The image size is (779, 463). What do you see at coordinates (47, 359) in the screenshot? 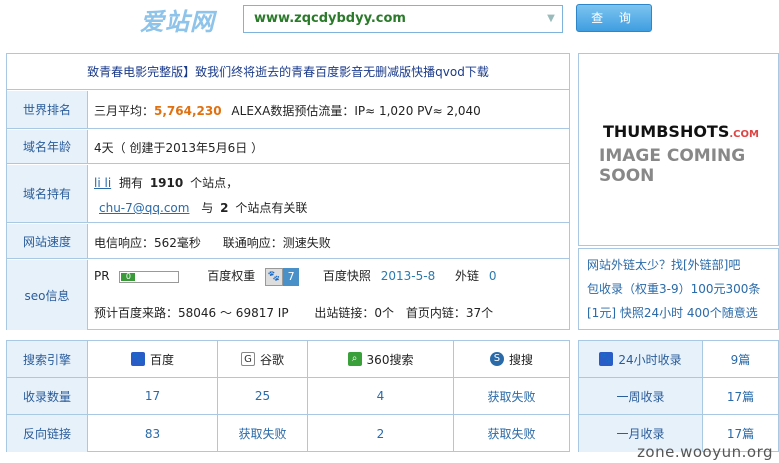
I see `column-header: 搜索引擎` at bounding box center [47, 359].